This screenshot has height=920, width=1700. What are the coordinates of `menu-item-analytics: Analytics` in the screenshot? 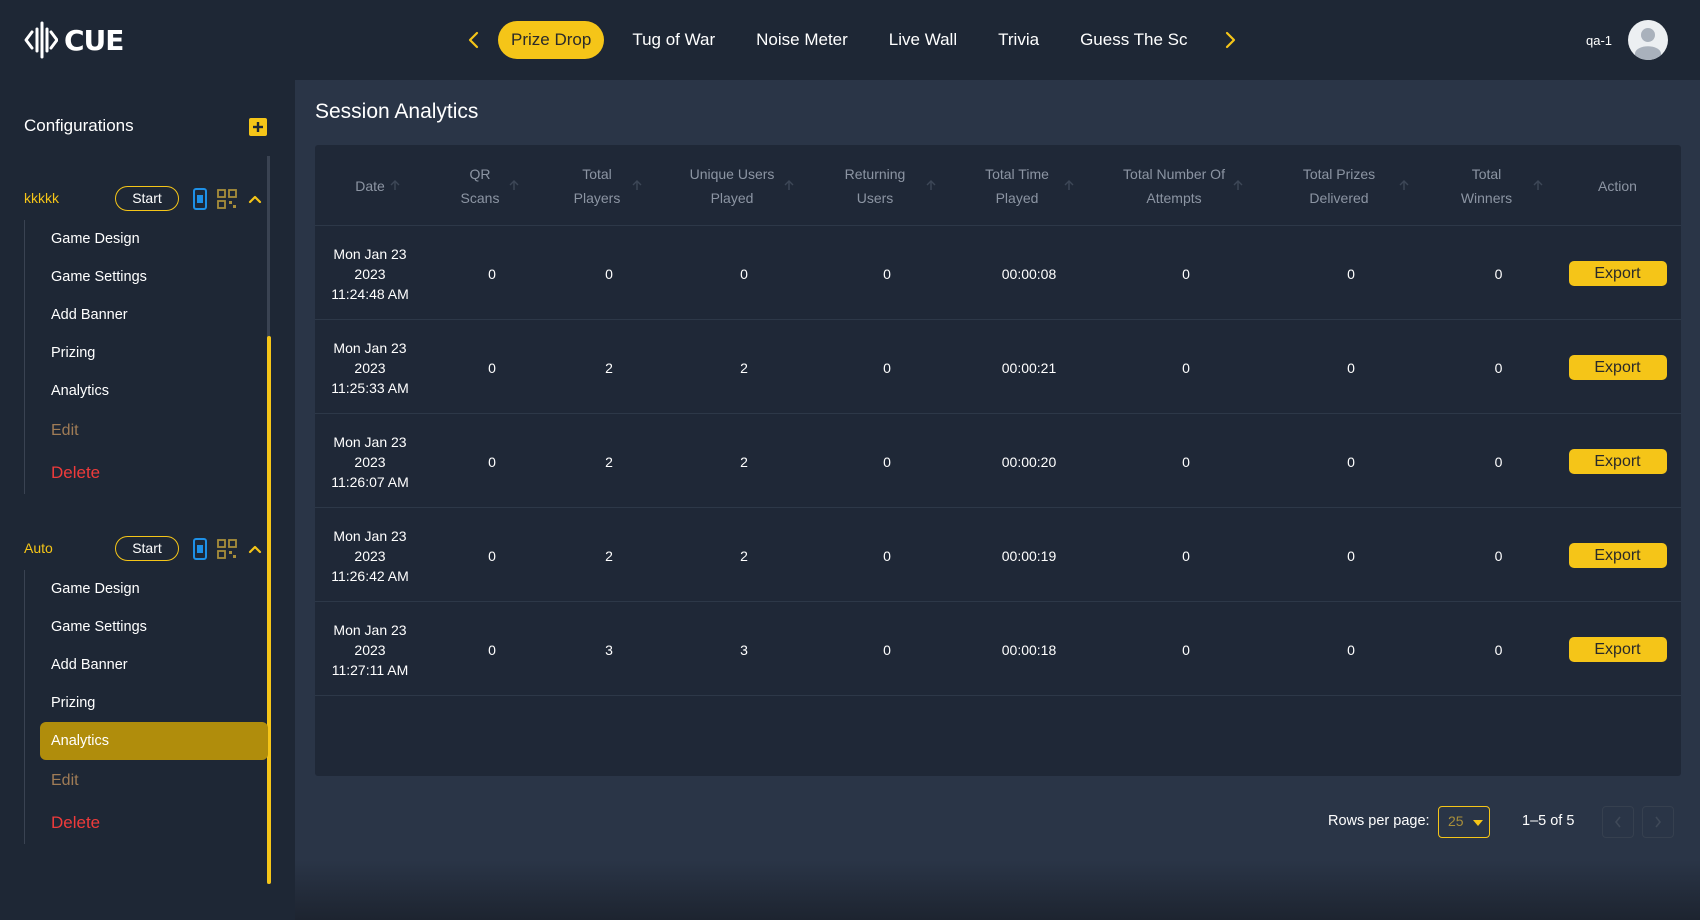 It's located at (146, 391).